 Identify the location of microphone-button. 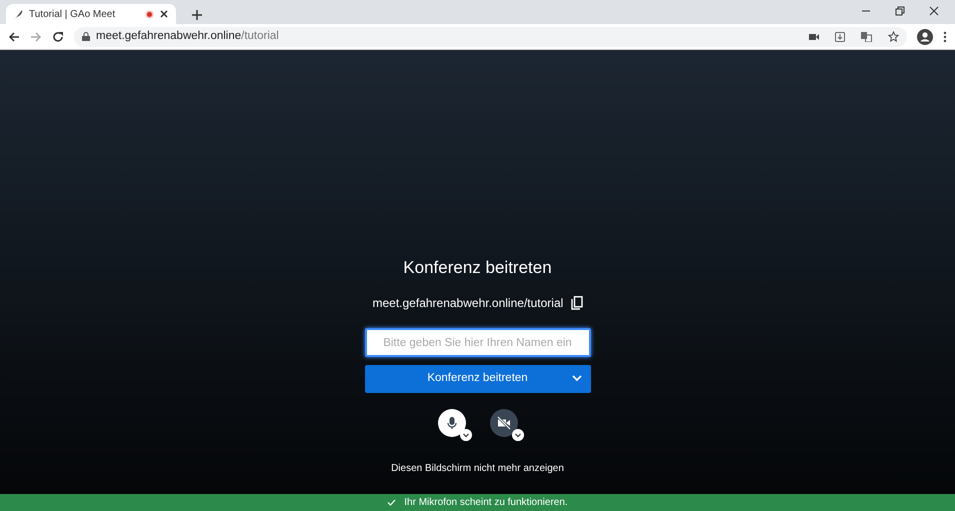
(452, 423).